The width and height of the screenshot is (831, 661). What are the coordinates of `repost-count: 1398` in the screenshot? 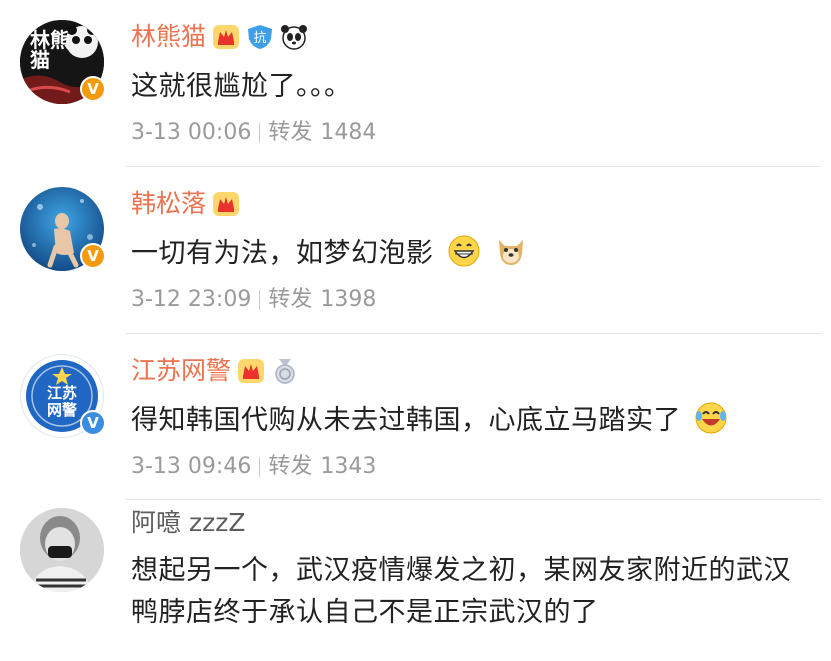 It's located at (348, 299).